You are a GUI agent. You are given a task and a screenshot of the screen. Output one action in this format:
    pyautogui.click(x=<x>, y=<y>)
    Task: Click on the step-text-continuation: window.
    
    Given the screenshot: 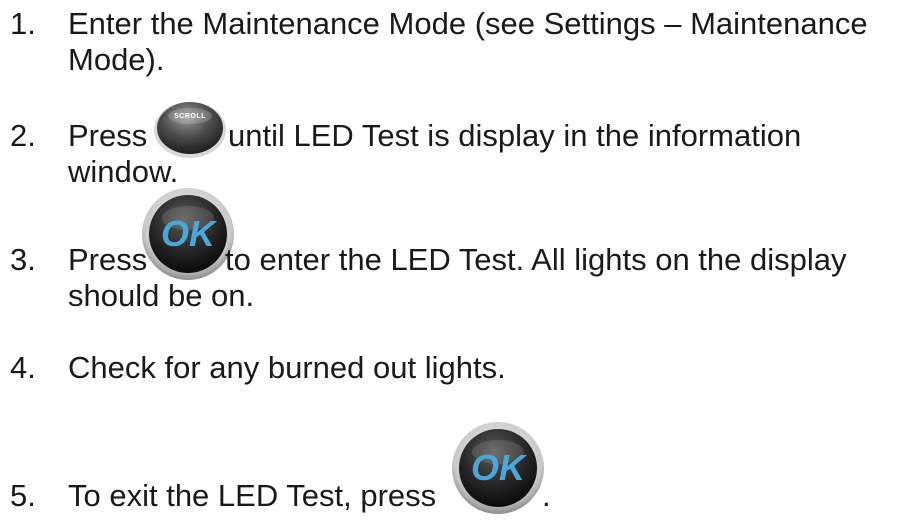 What is the action you would take?
    pyautogui.click(x=123, y=171)
    